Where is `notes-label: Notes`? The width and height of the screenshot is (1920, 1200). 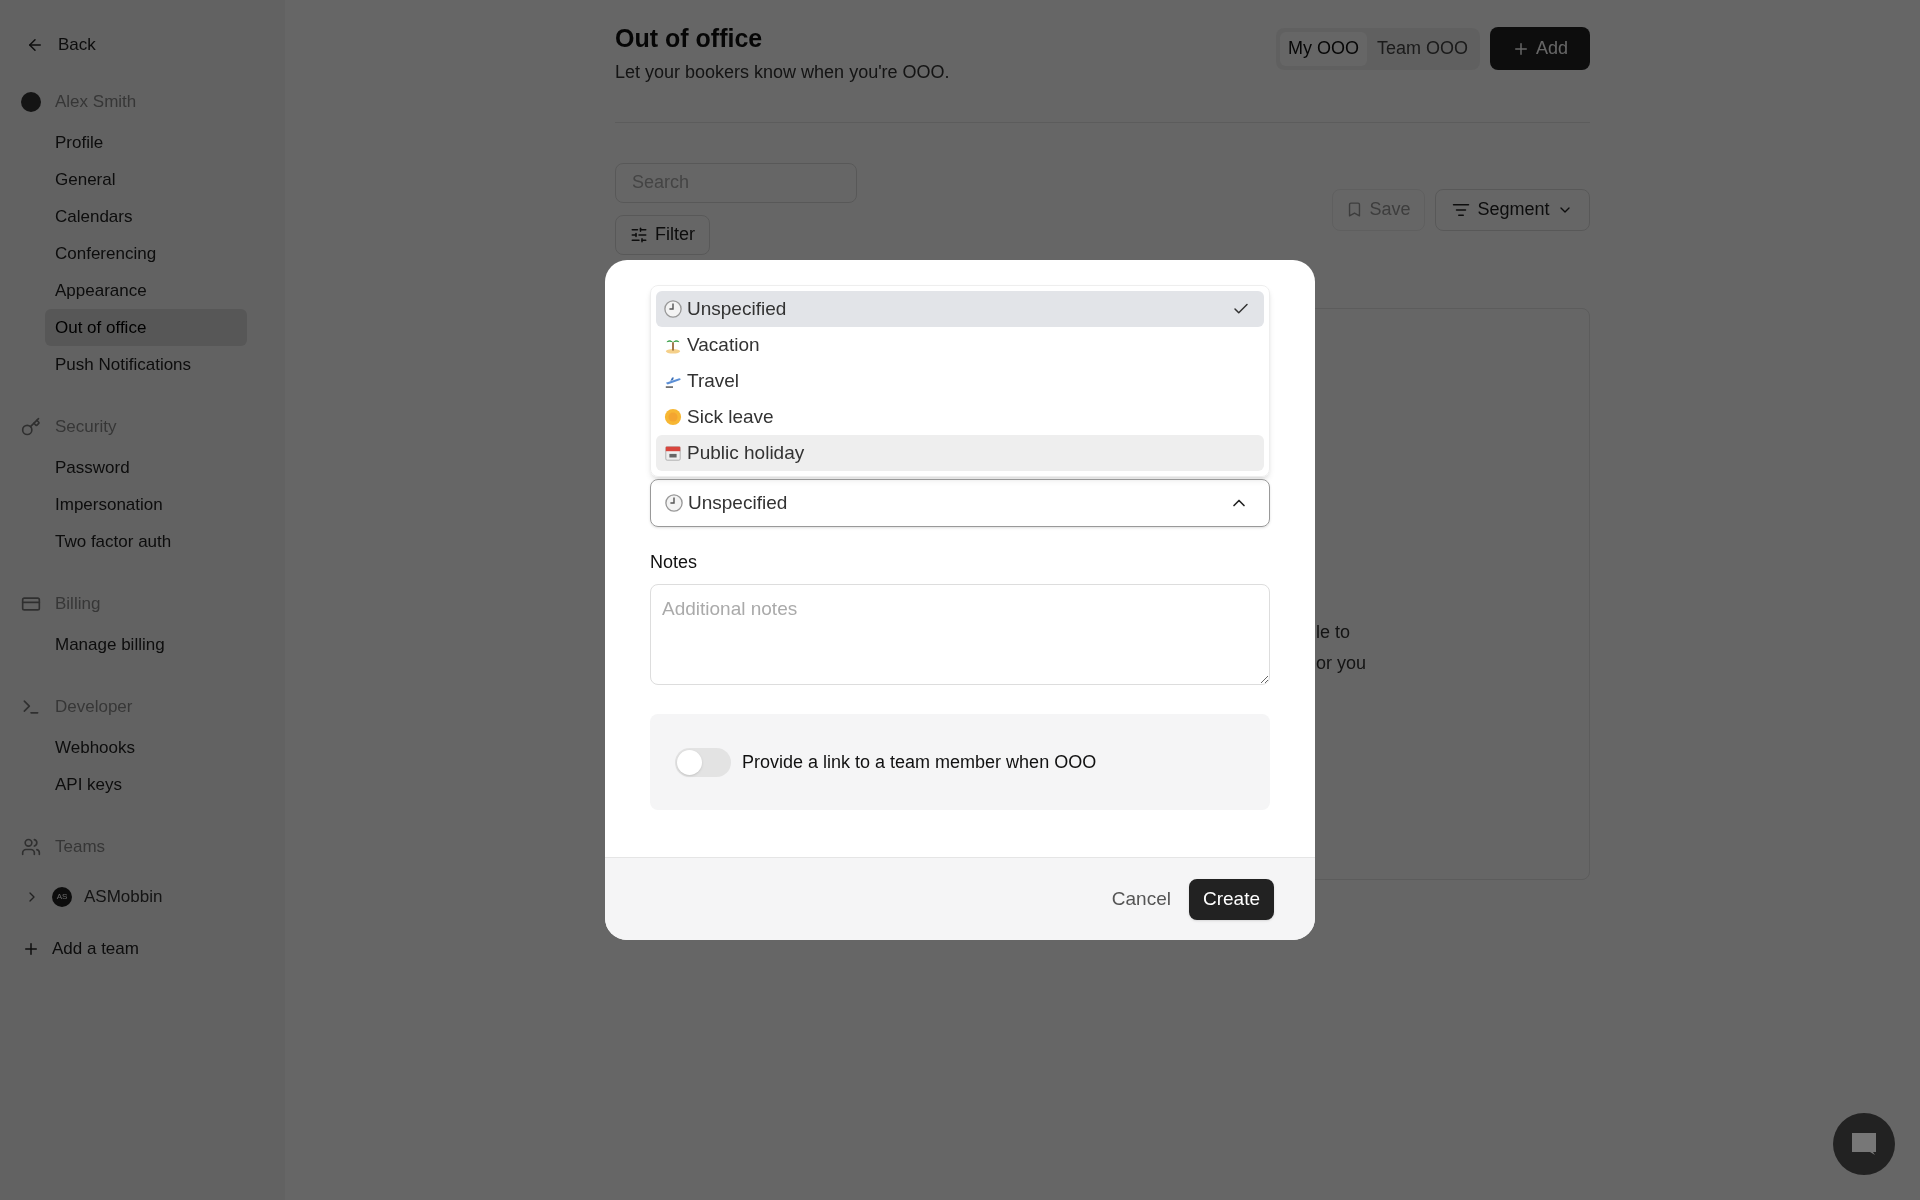 notes-label: Notes is located at coordinates (674, 562).